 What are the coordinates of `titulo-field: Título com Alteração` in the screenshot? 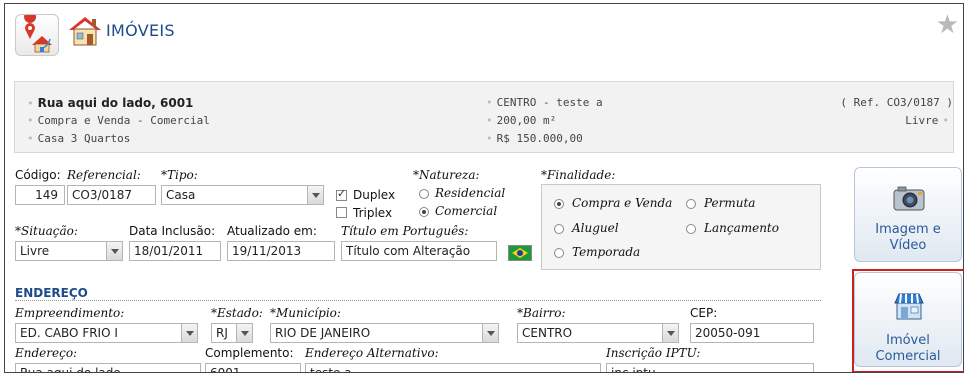 It's located at (419, 251).